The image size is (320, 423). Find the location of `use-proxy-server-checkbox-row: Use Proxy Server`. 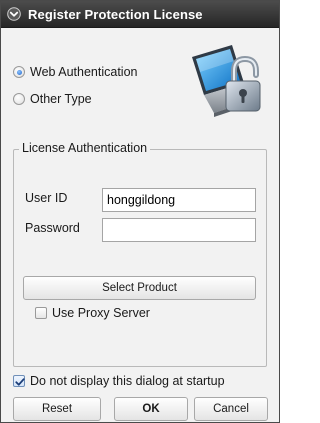

use-proxy-server-checkbox-row: Use Proxy Server is located at coordinates (92, 313).